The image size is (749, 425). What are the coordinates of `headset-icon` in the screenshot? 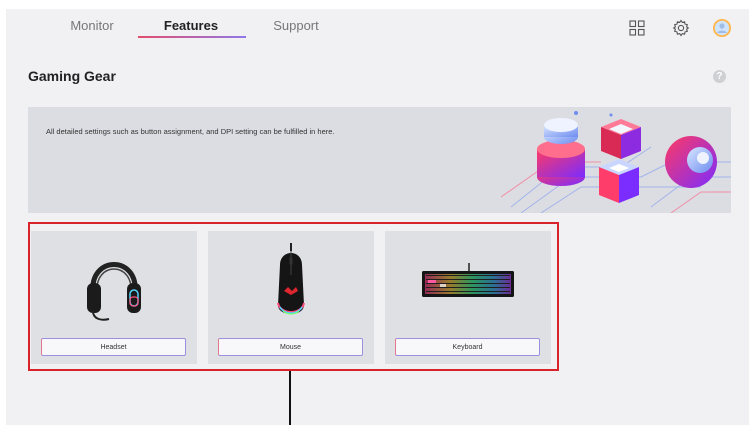 It's located at (114, 291).